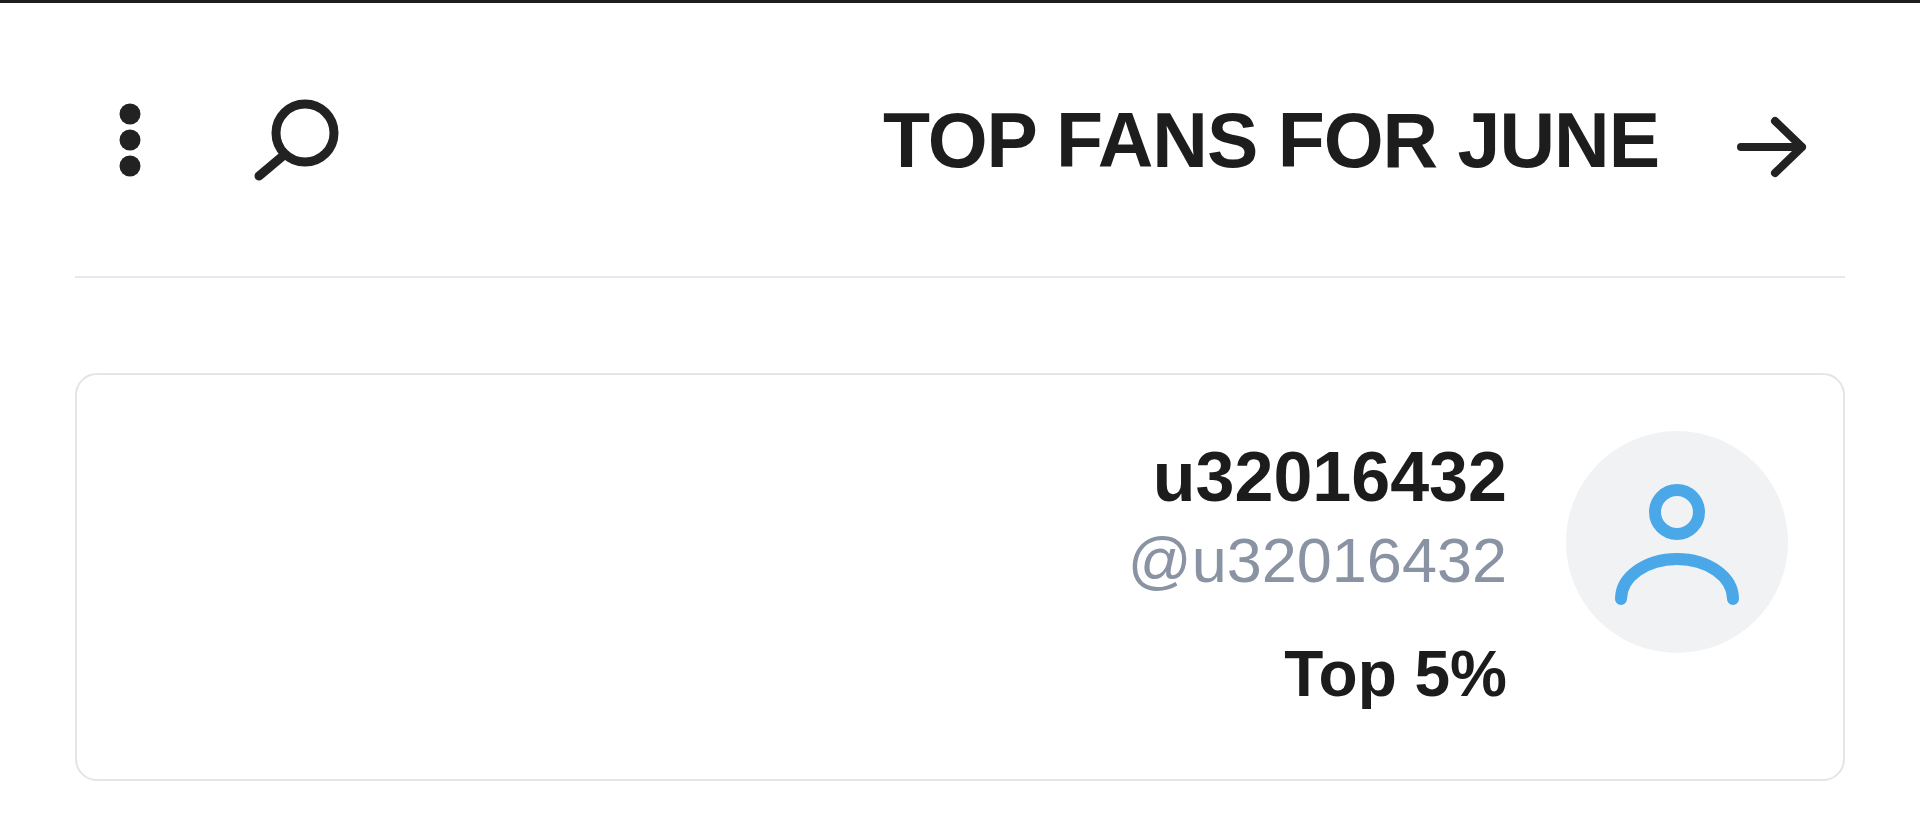 The image size is (1920, 814). I want to click on search-icon, so click(296, 139).